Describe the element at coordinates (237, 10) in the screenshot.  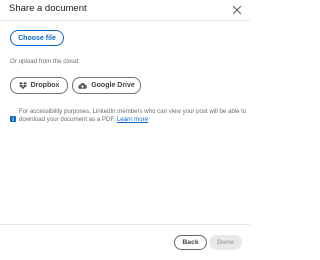
I see `close-icon` at that location.